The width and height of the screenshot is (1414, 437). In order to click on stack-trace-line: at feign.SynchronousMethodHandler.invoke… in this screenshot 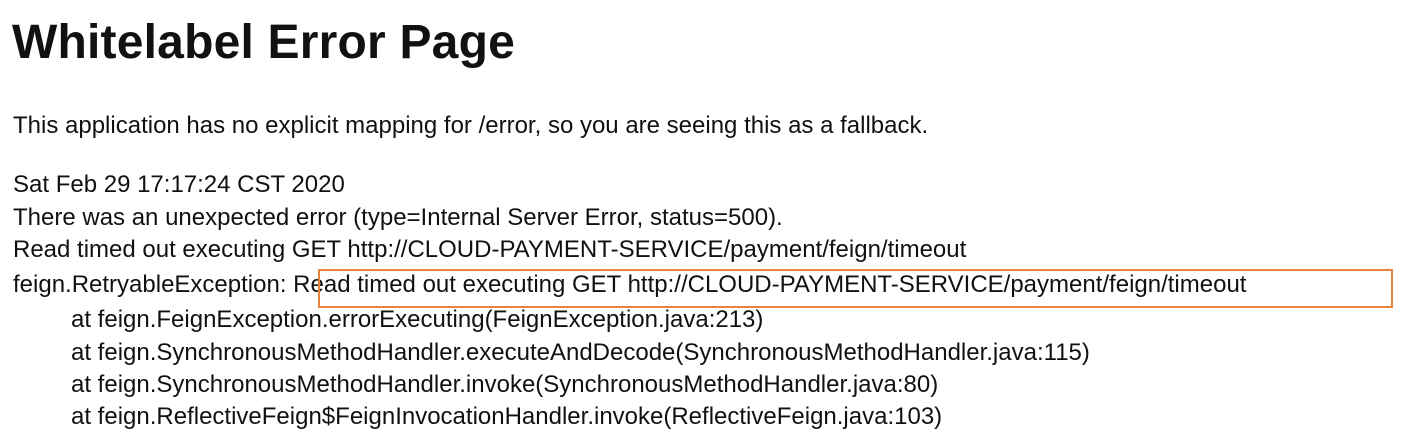, I will do `click(505, 384)`.